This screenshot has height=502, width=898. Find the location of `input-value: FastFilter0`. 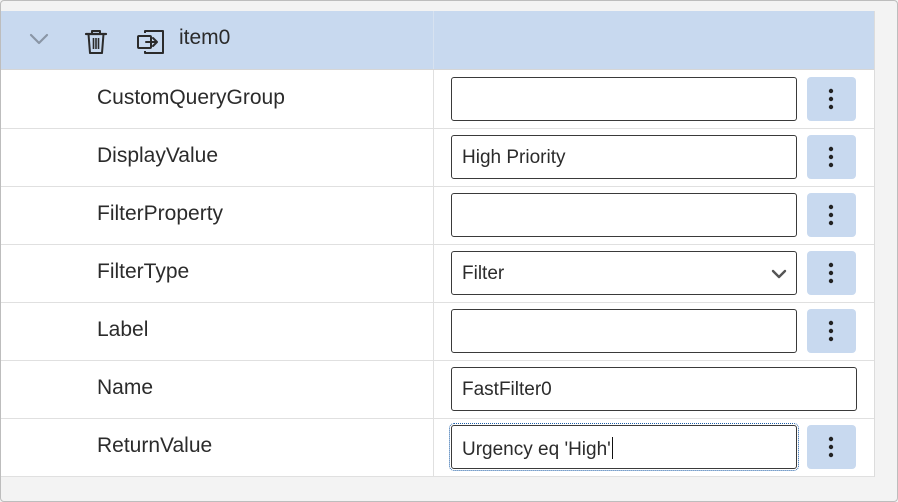

input-value: FastFilter0 is located at coordinates (507, 389).